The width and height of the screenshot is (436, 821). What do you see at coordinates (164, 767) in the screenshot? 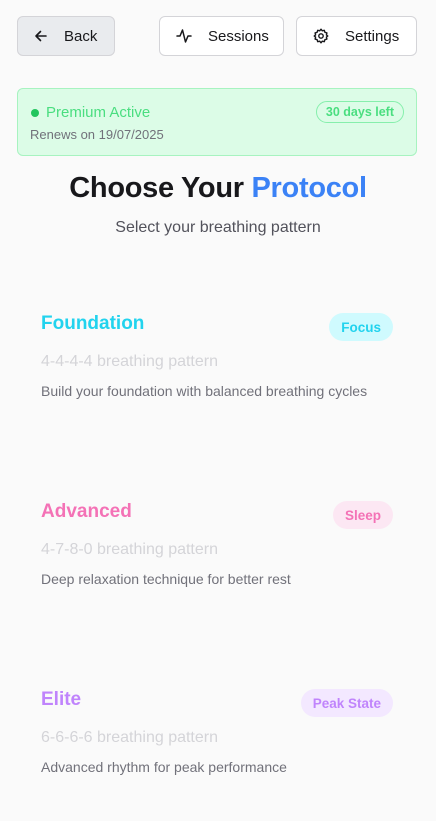
I see `protocol-description: Advanced rhythm for peak performance` at bounding box center [164, 767].